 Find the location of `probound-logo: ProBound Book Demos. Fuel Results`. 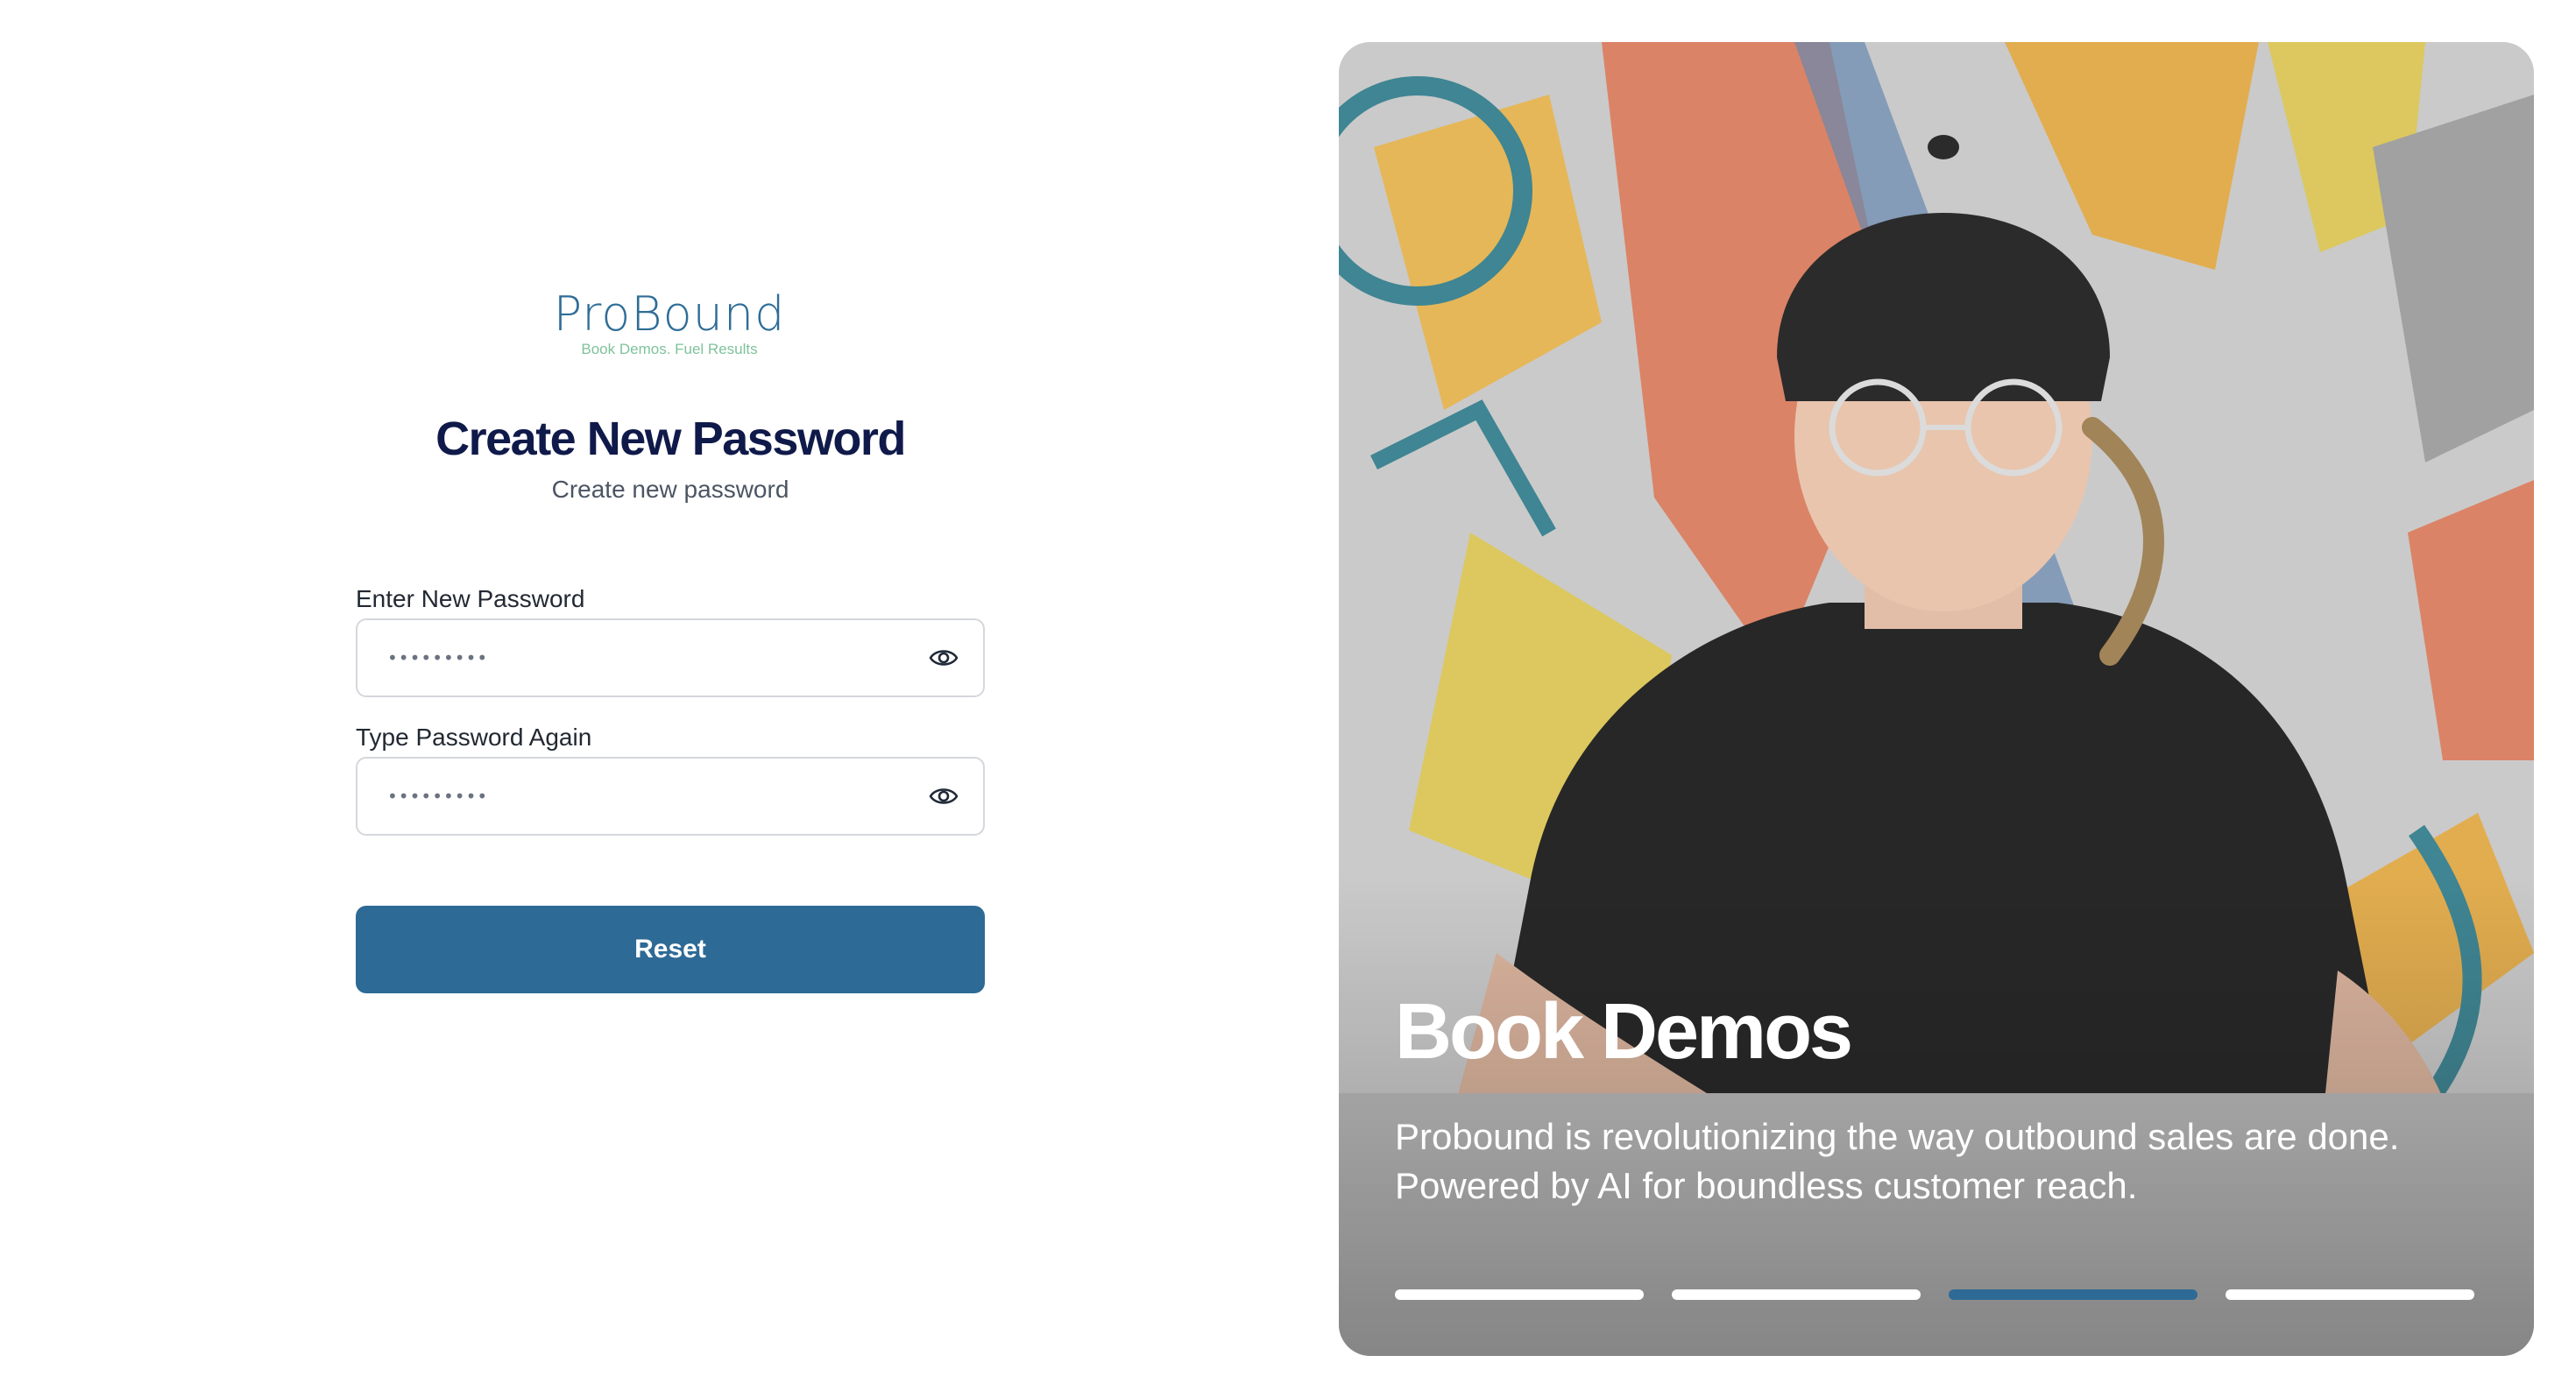

probound-logo: ProBound Book Demos. Fuel Results is located at coordinates (669, 324).